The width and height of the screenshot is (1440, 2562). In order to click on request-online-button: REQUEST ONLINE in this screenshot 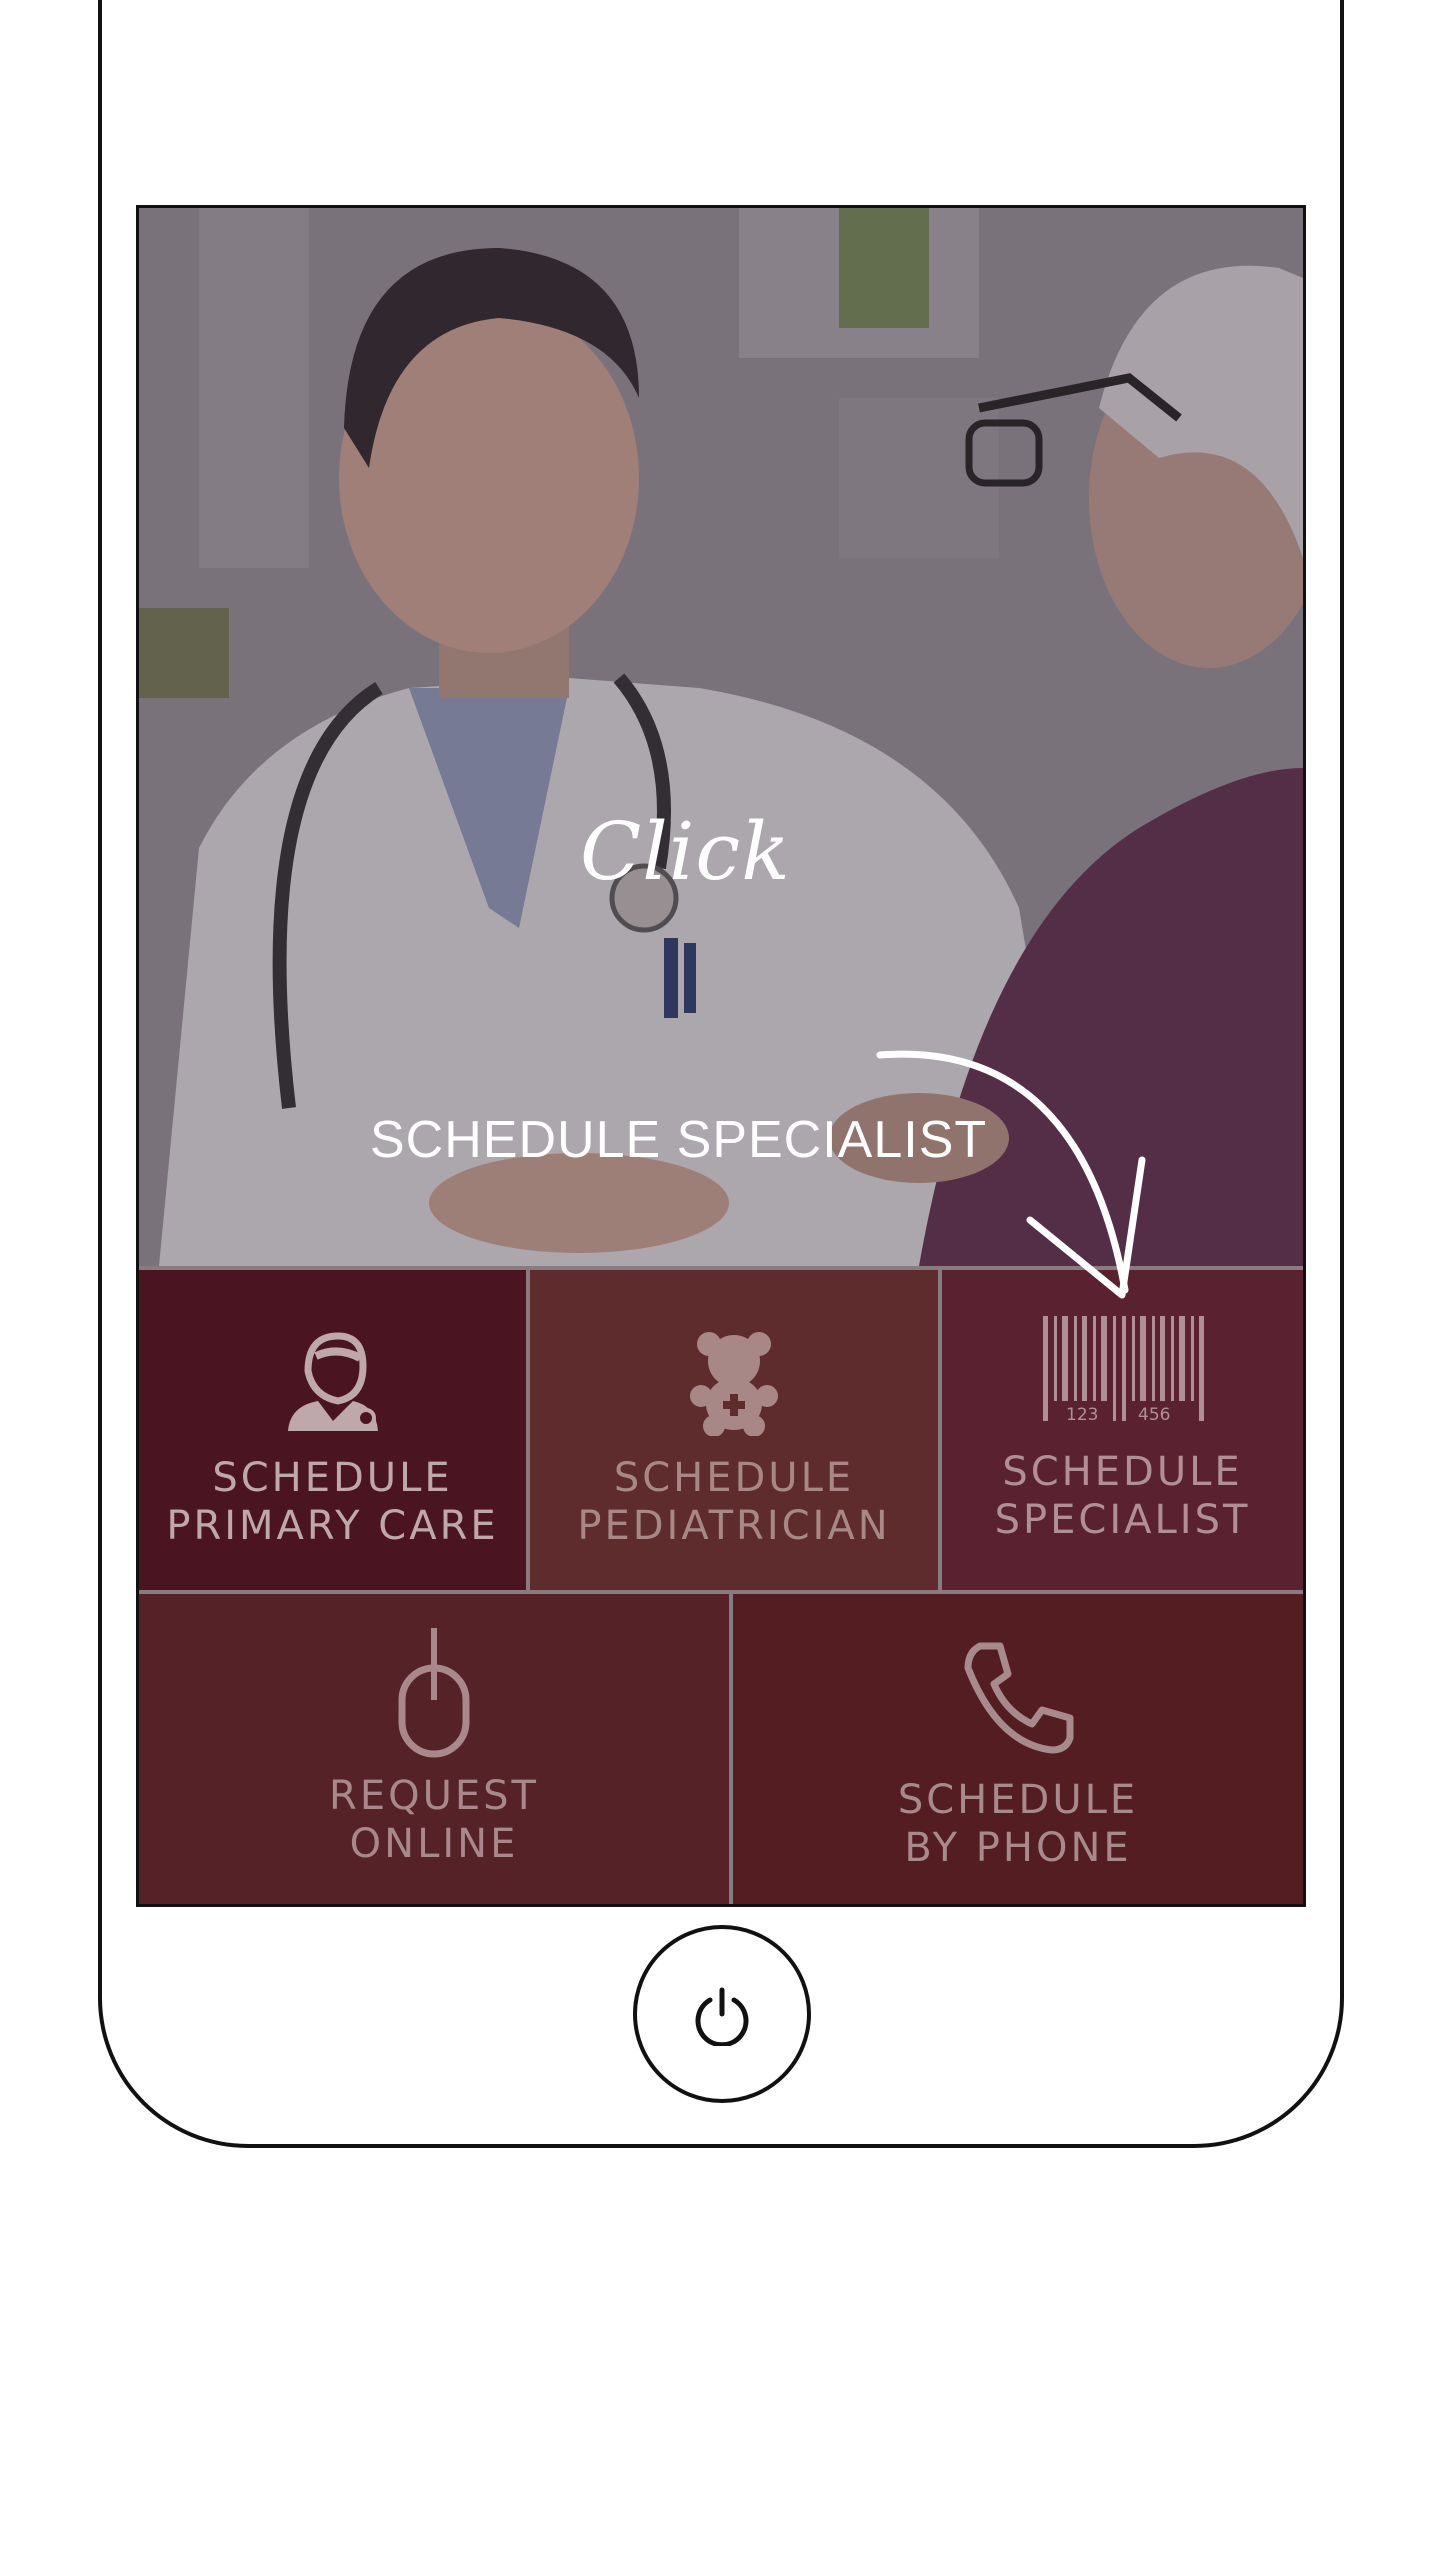, I will do `click(434, 1749)`.